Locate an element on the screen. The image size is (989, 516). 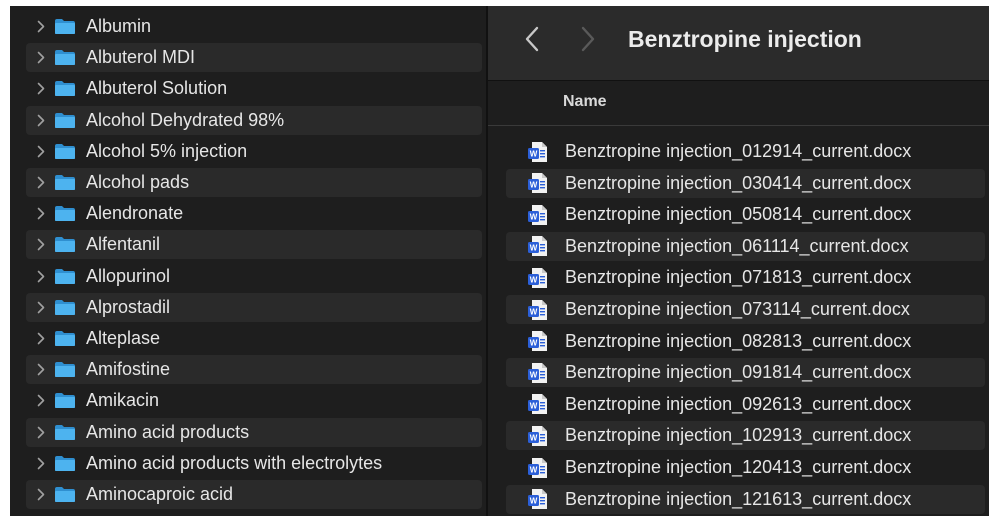
folder-label: Alfentanil is located at coordinates (123, 244).